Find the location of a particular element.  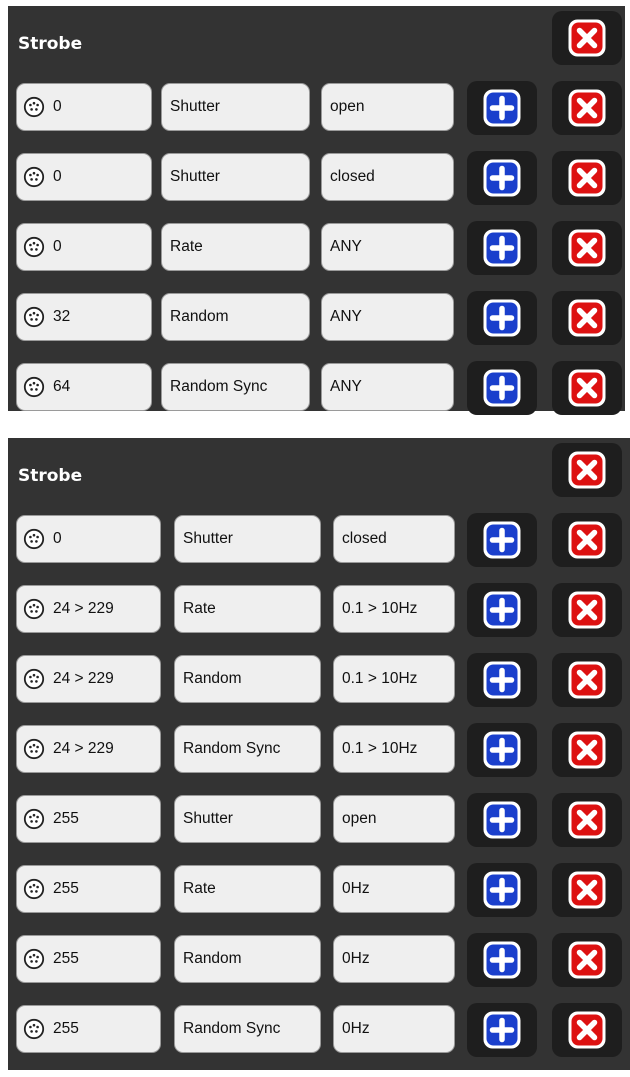

strobe-row: 0 Rate ANY is located at coordinates (316, 251).